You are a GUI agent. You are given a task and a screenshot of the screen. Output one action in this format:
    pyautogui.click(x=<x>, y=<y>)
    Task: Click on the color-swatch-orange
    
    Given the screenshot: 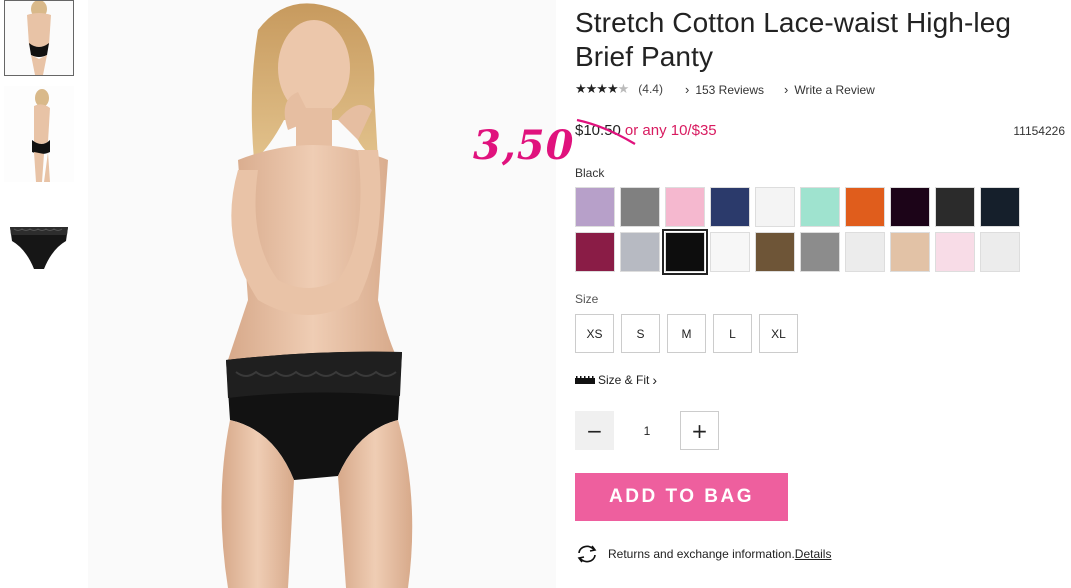 What is the action you would take?
    pyautogui.click(x=865, y=207)
    